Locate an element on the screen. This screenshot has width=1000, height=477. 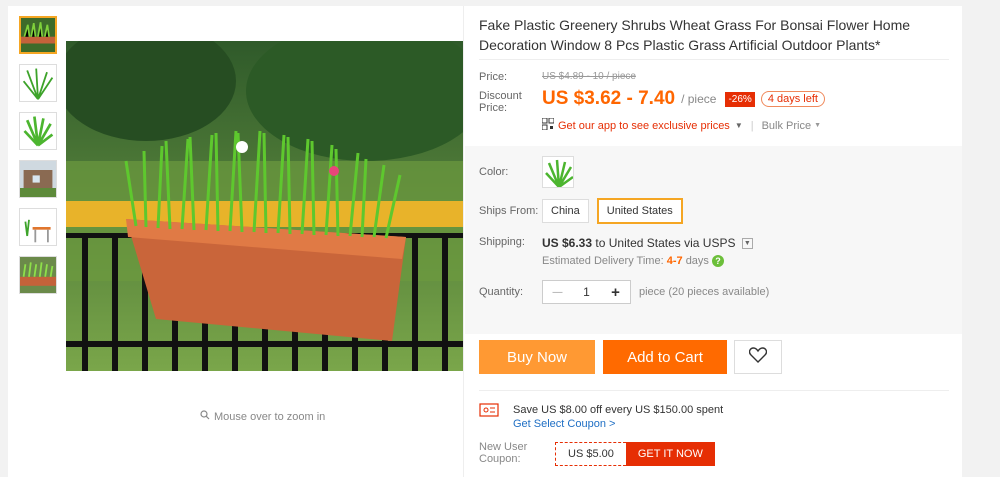
heart-icon is located at coordinates (758, 357).